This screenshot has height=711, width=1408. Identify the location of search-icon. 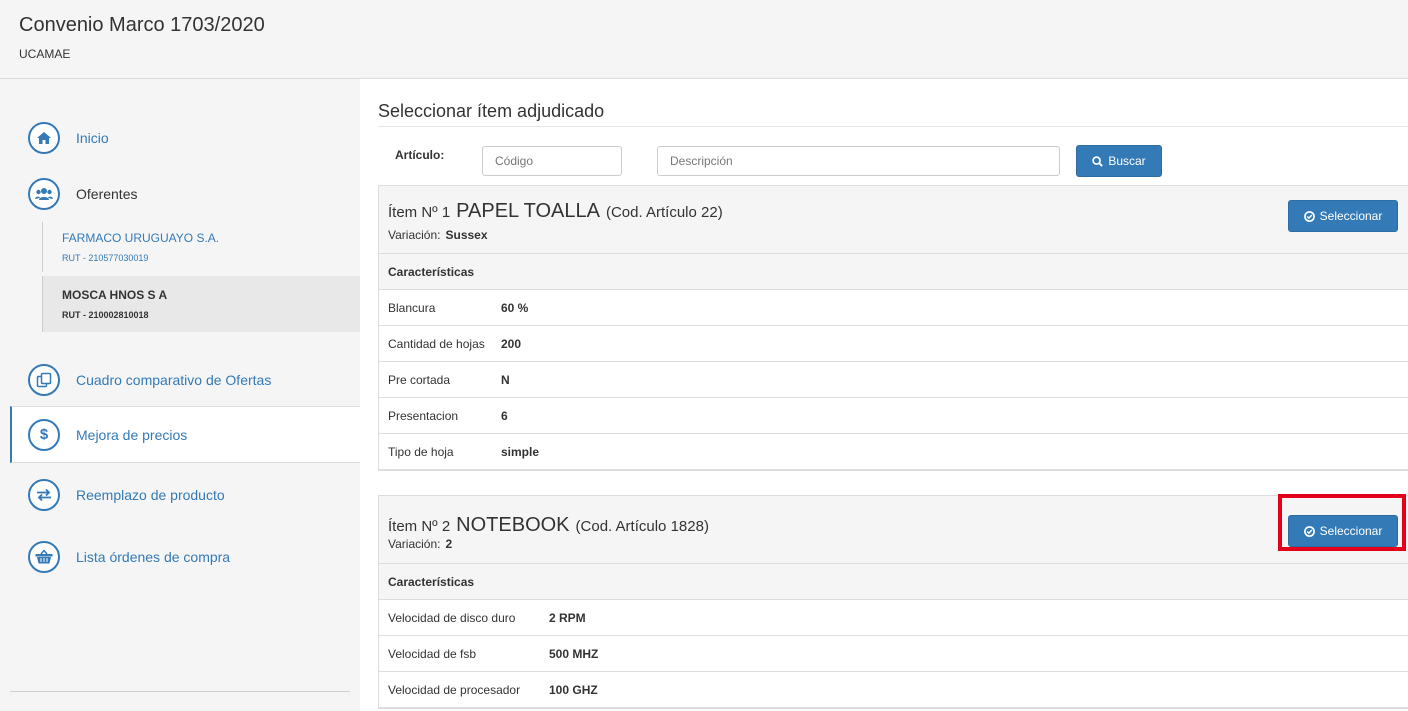
(1098, 161).